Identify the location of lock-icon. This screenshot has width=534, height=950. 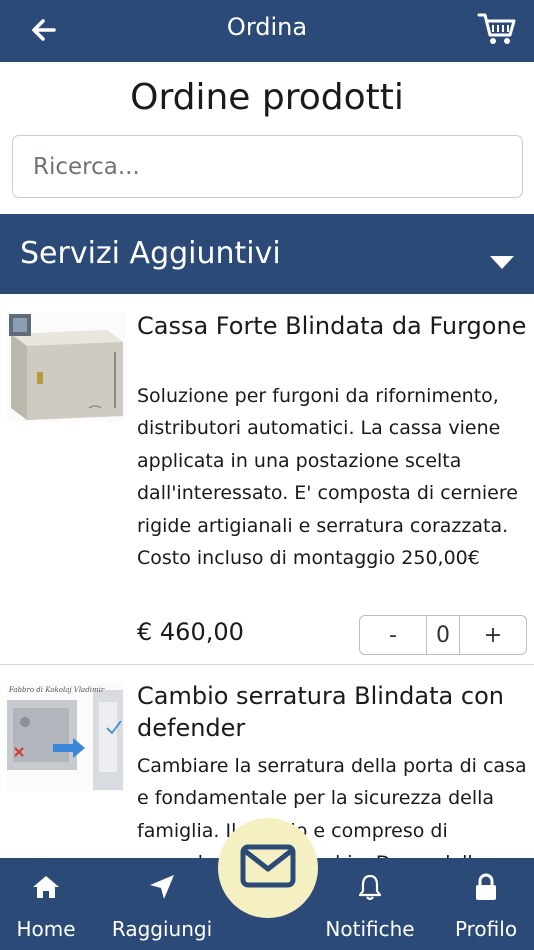
(486, 886).